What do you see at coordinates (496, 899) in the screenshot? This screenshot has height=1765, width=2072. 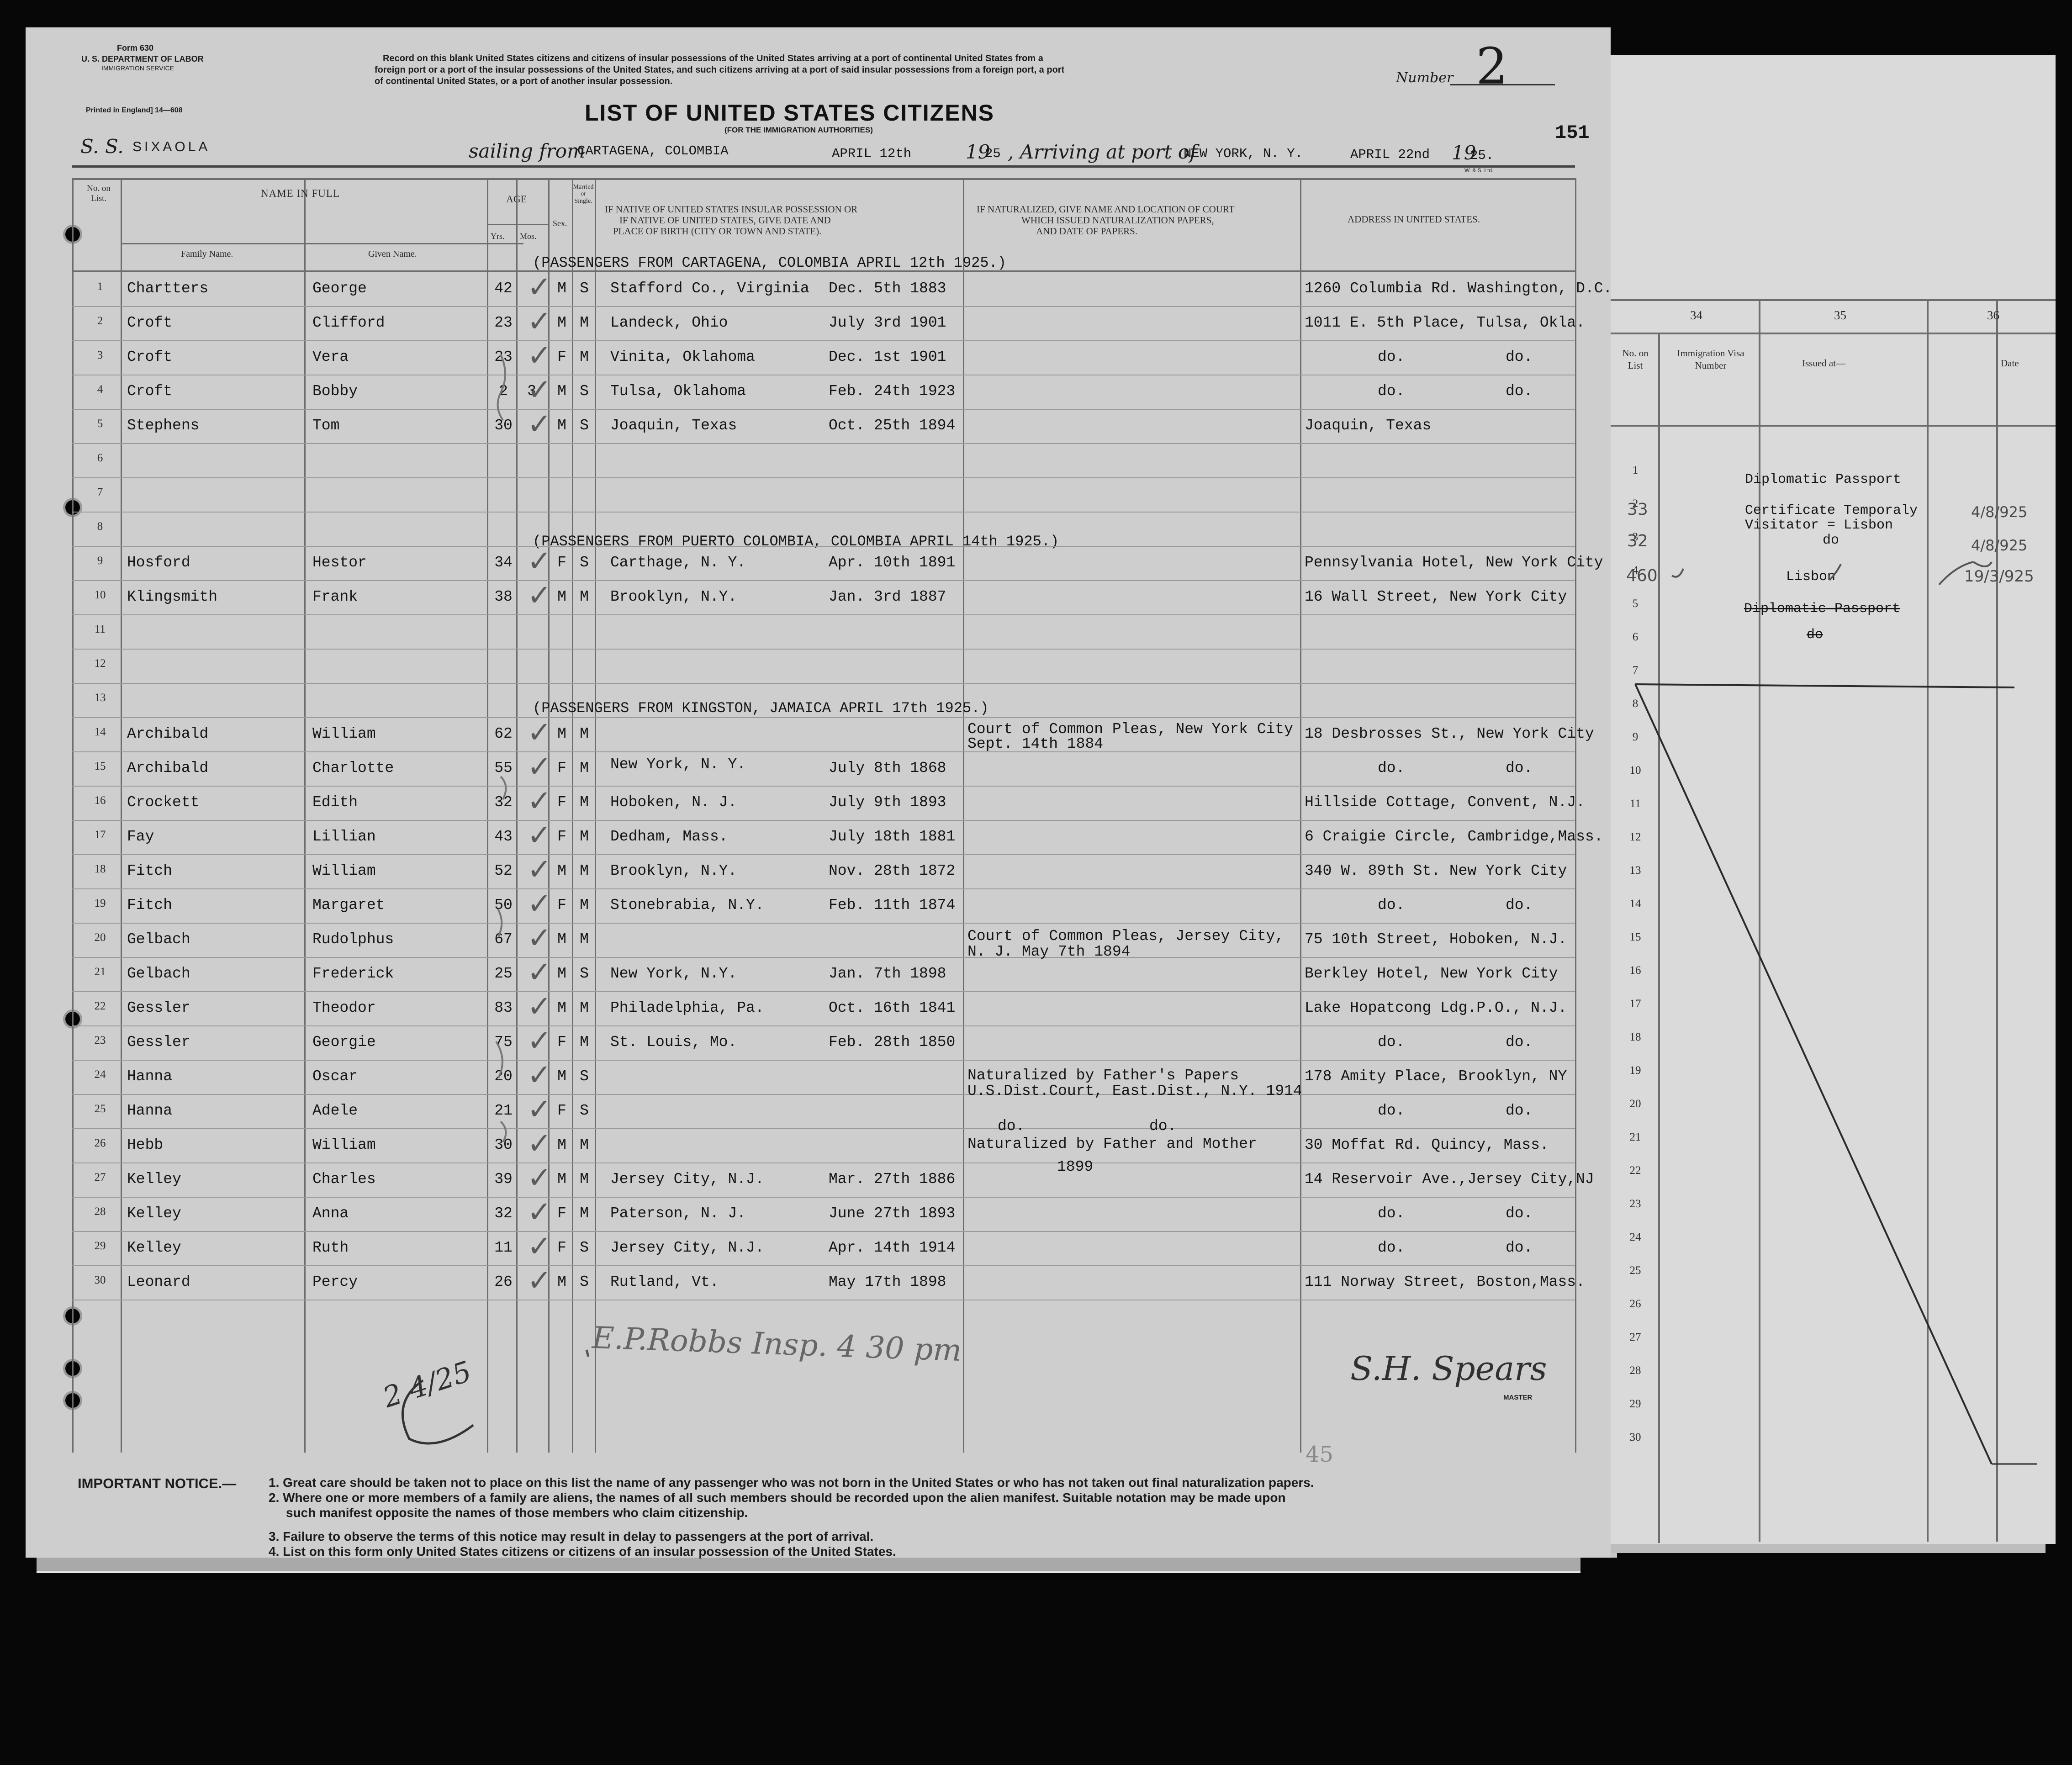 I see `pencil-strokes` at bounding box center [496, 899].